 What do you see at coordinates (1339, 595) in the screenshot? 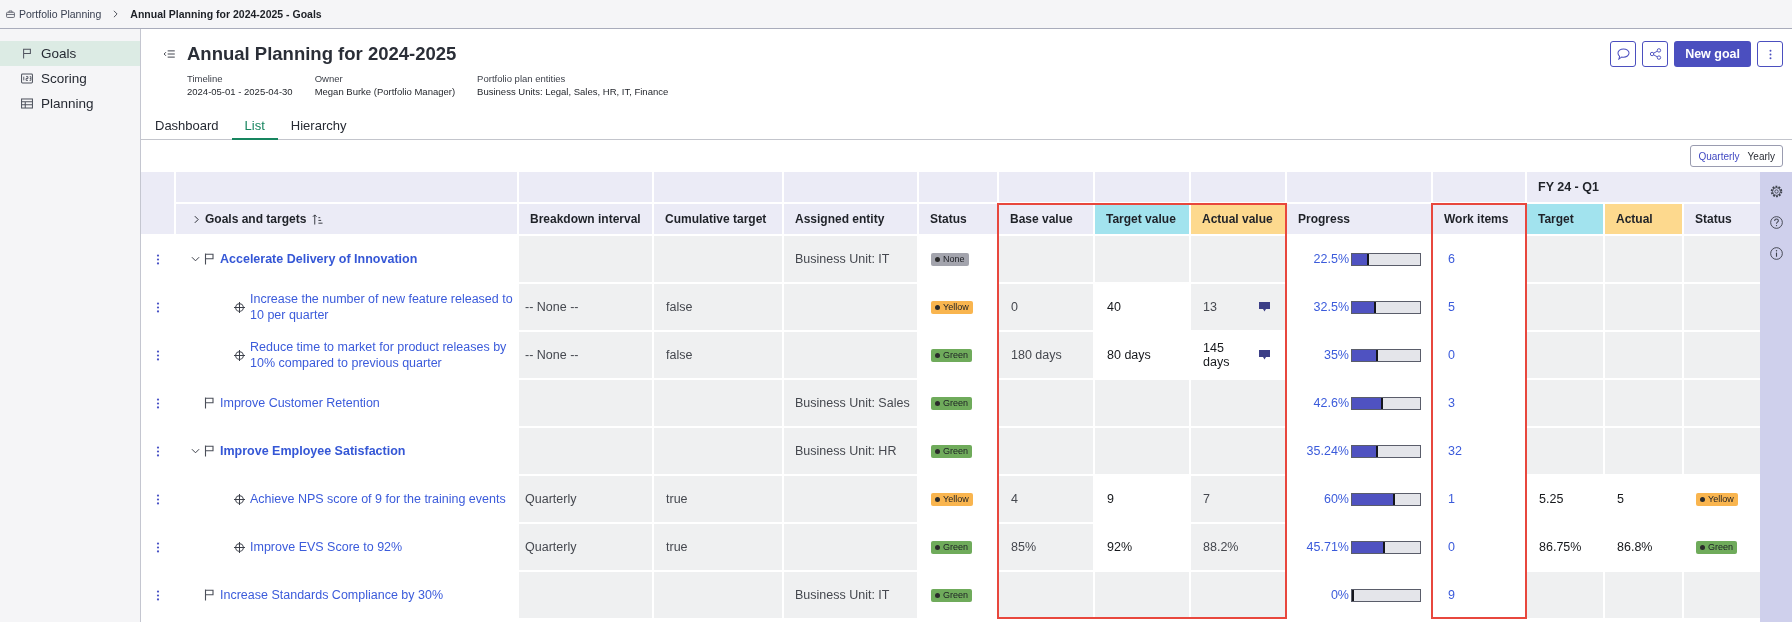
I see `progress-link: 0%` at bounding box center [1339, 595].